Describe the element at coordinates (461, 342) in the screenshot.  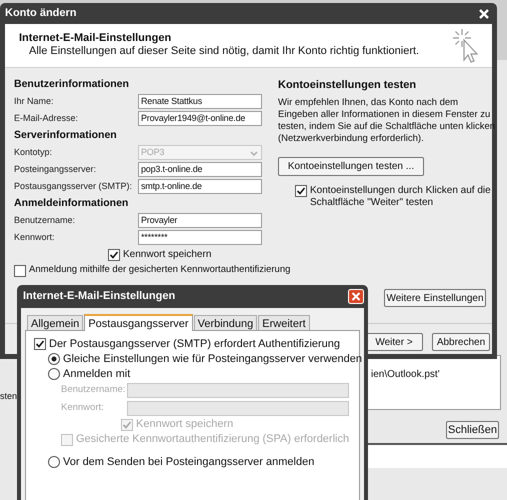
I see `dialog-button: Abbrechen` at that location.